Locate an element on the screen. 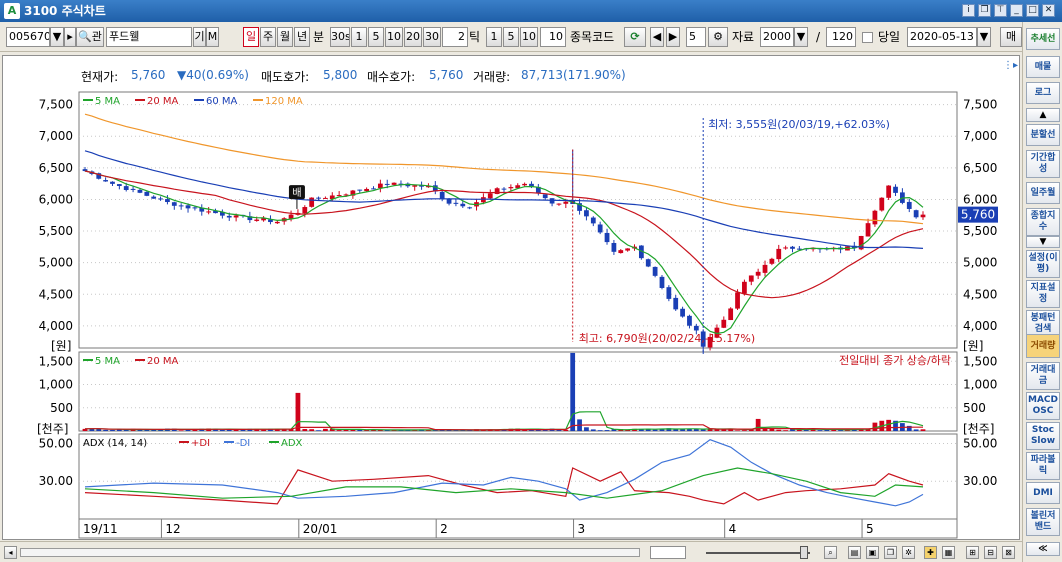 The height and width of the screenshot is (562, 1062). scroll-left-icon: ◂ is located at coordinates (10, 552).